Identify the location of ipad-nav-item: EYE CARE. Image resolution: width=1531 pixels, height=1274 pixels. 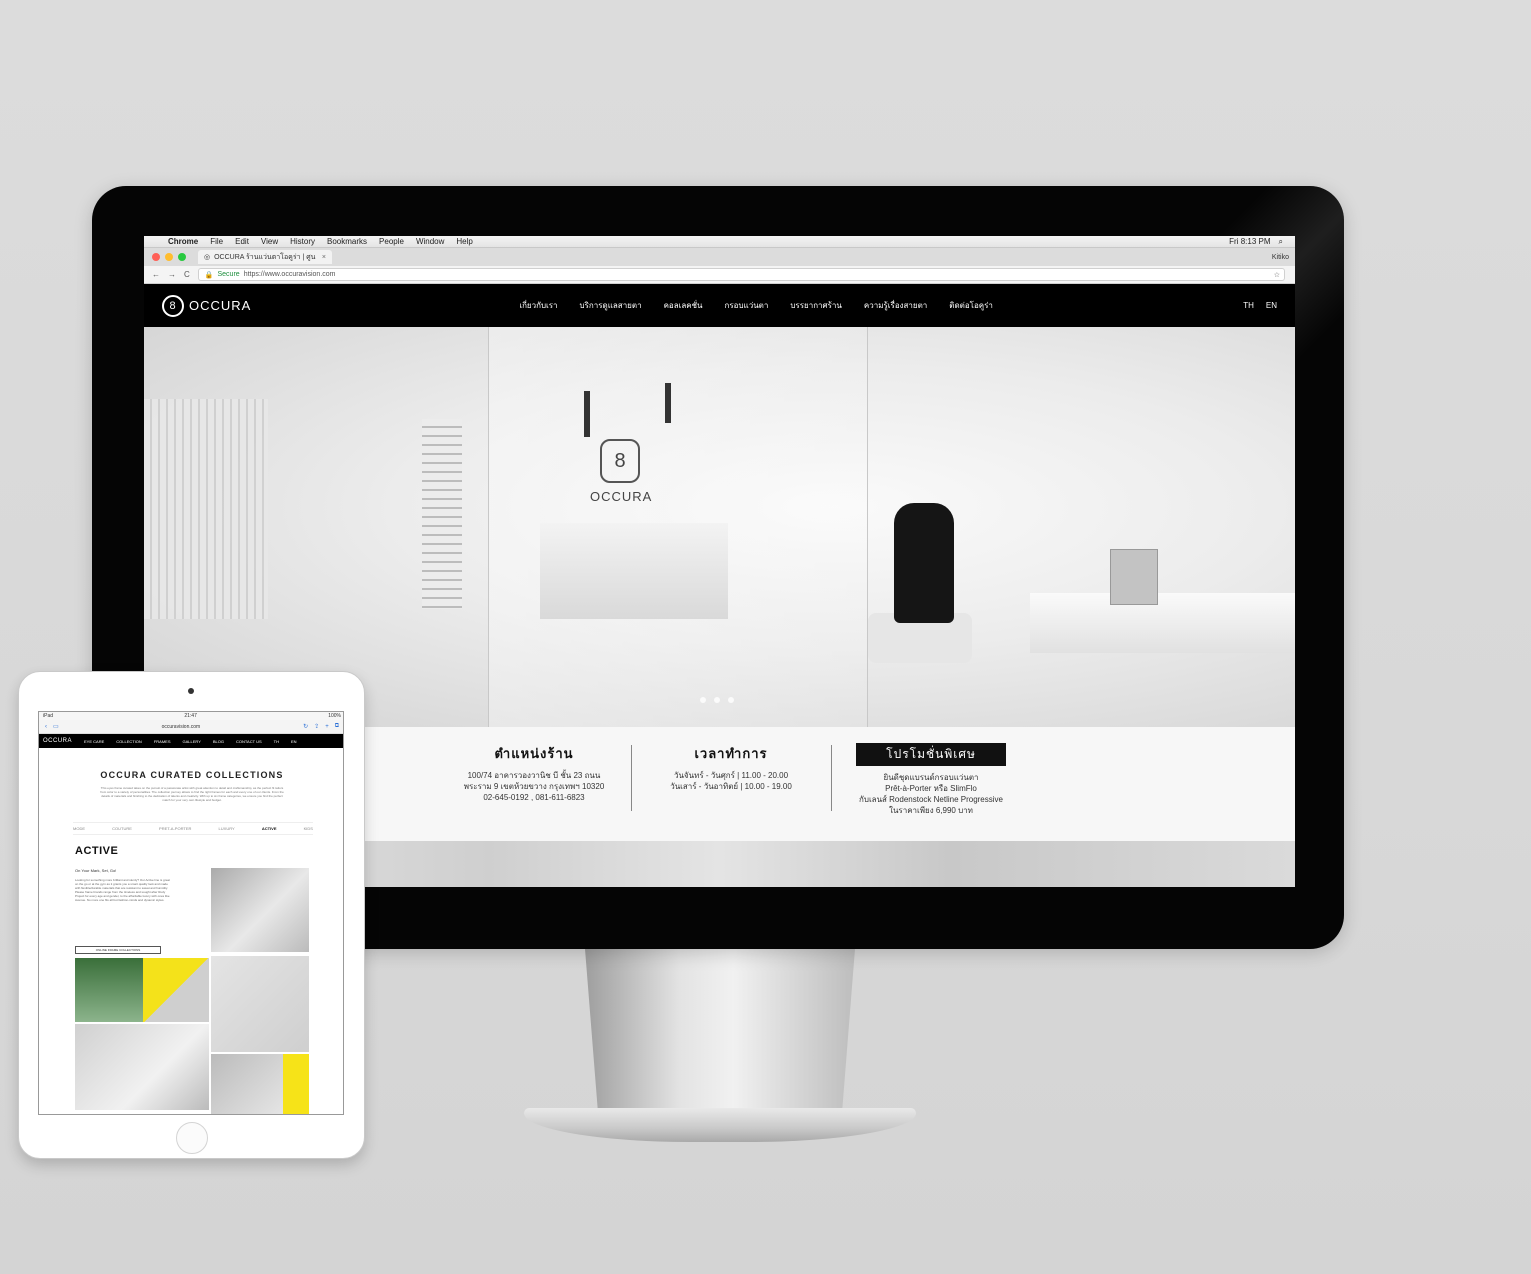
(94, 741).